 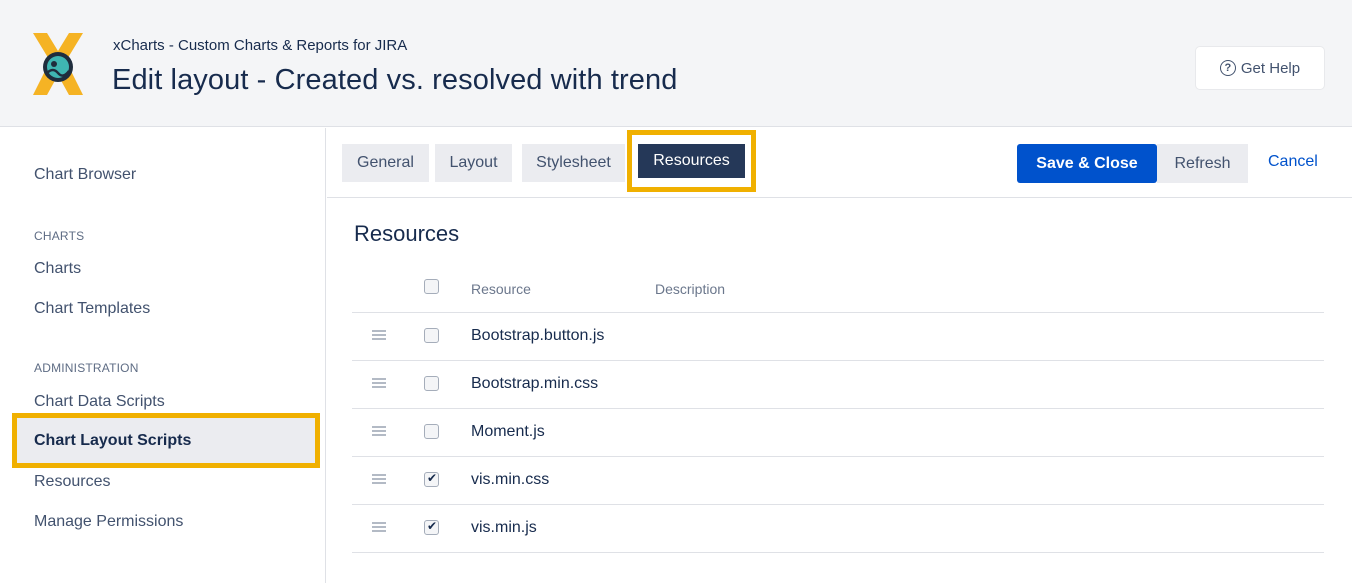 I want to click on select-all-checkbox, so click(x=431, y=286).